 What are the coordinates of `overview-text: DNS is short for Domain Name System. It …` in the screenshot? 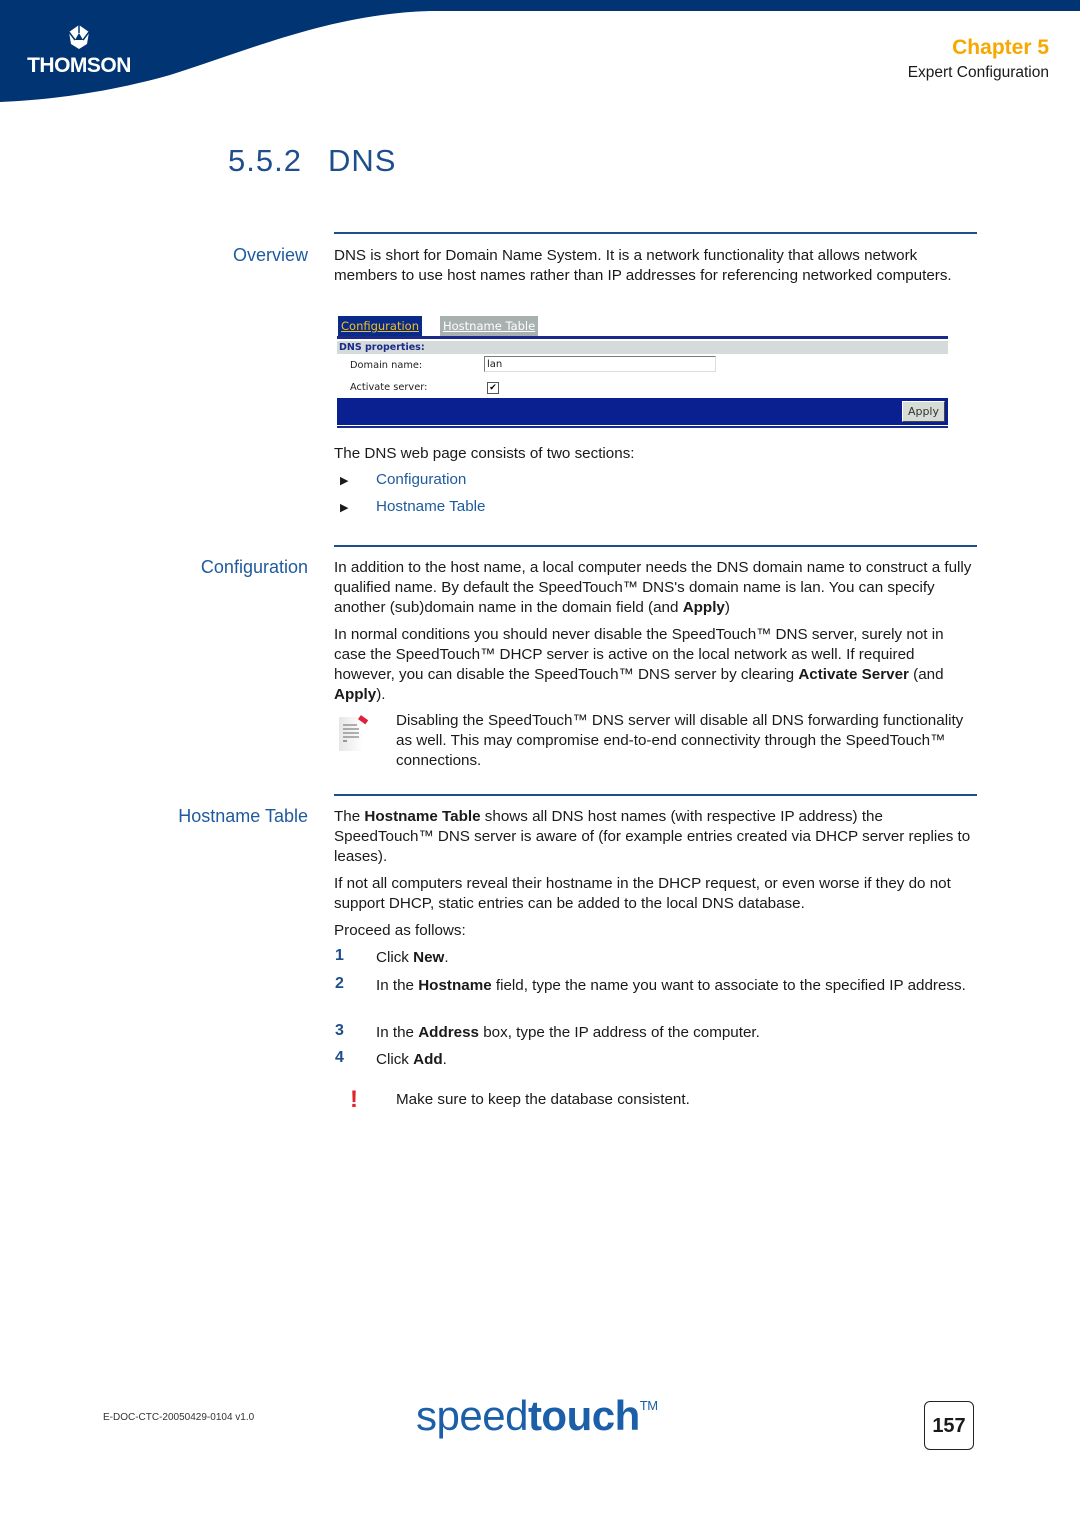 It's located at (643, 265).